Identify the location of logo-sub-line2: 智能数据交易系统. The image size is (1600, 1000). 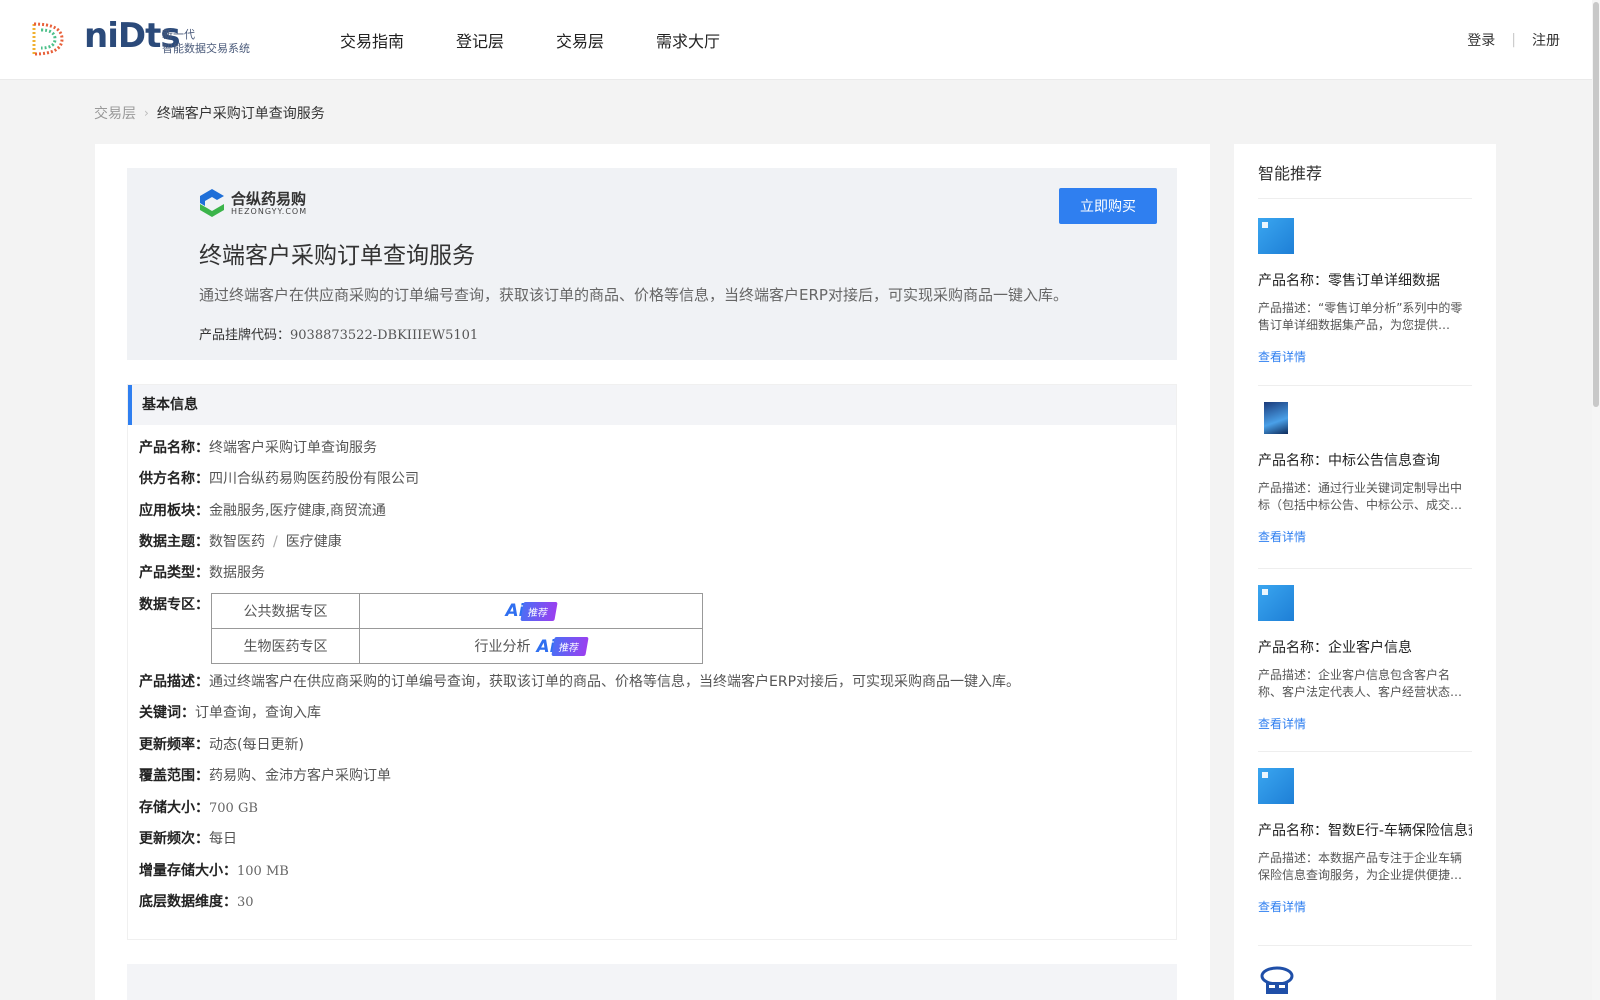
(206, 48).